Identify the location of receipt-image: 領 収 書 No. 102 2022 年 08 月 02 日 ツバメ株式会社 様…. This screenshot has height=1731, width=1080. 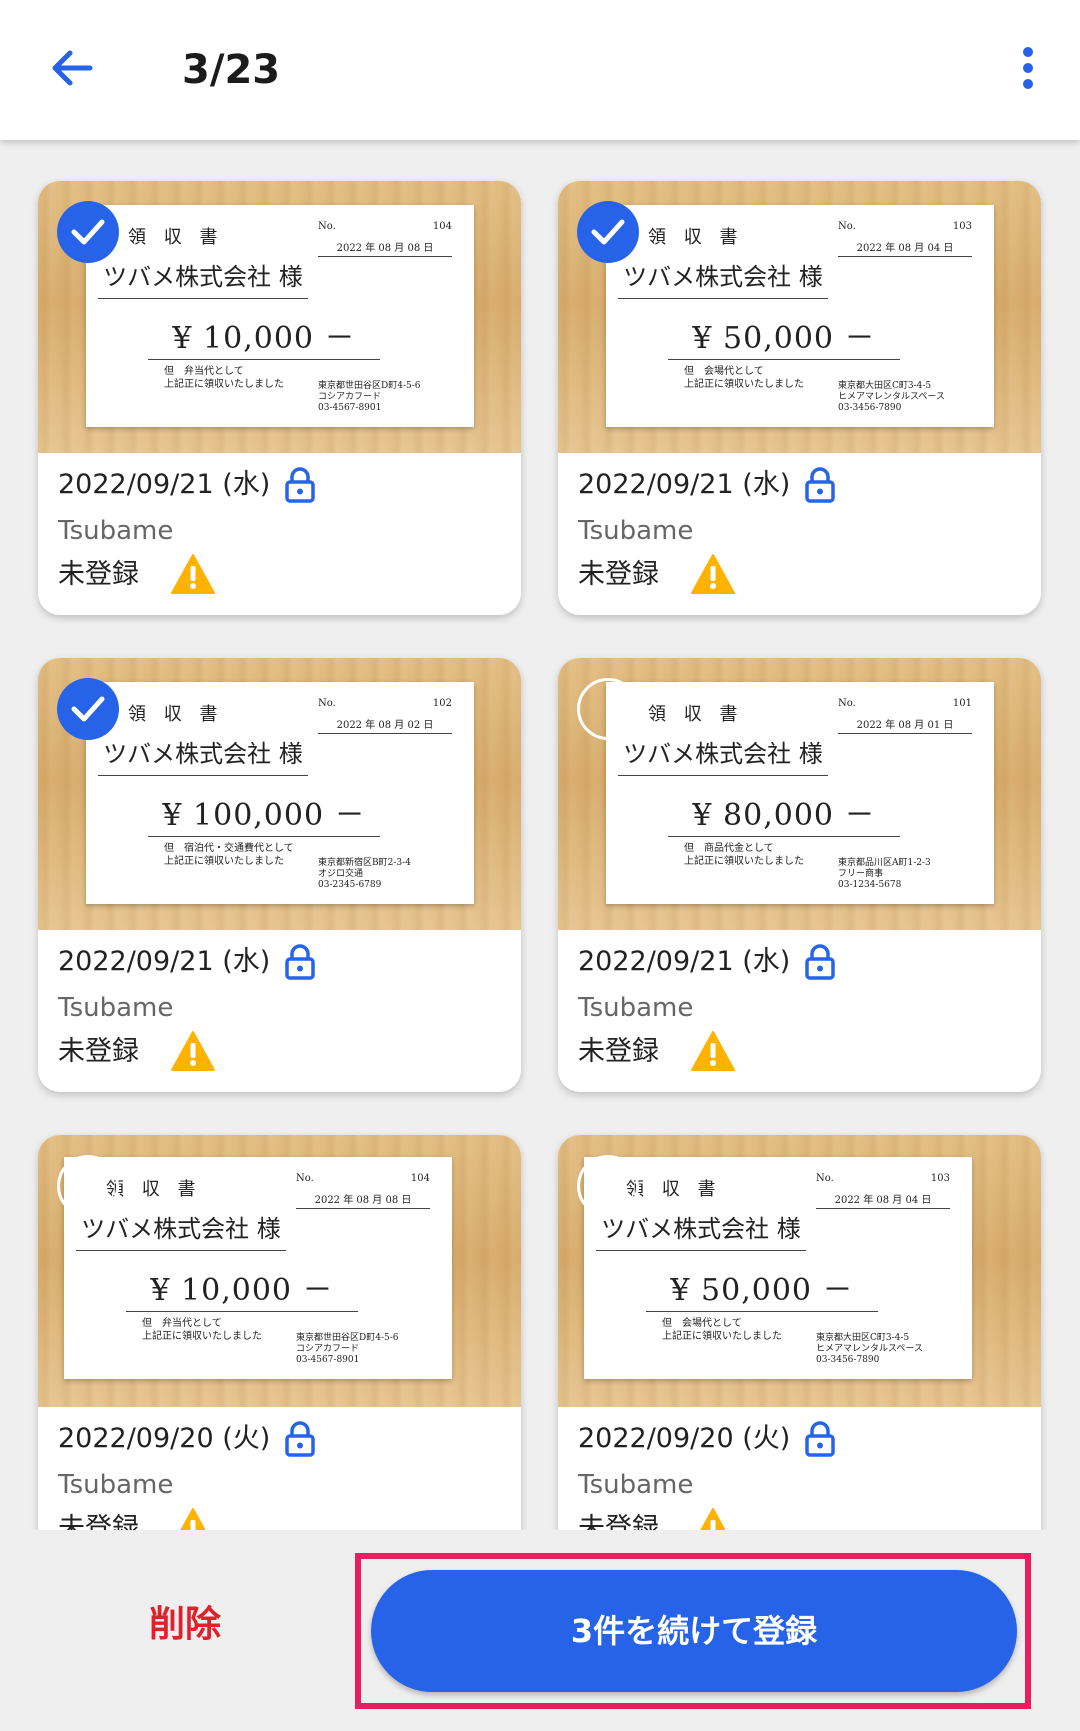
(280, 793).